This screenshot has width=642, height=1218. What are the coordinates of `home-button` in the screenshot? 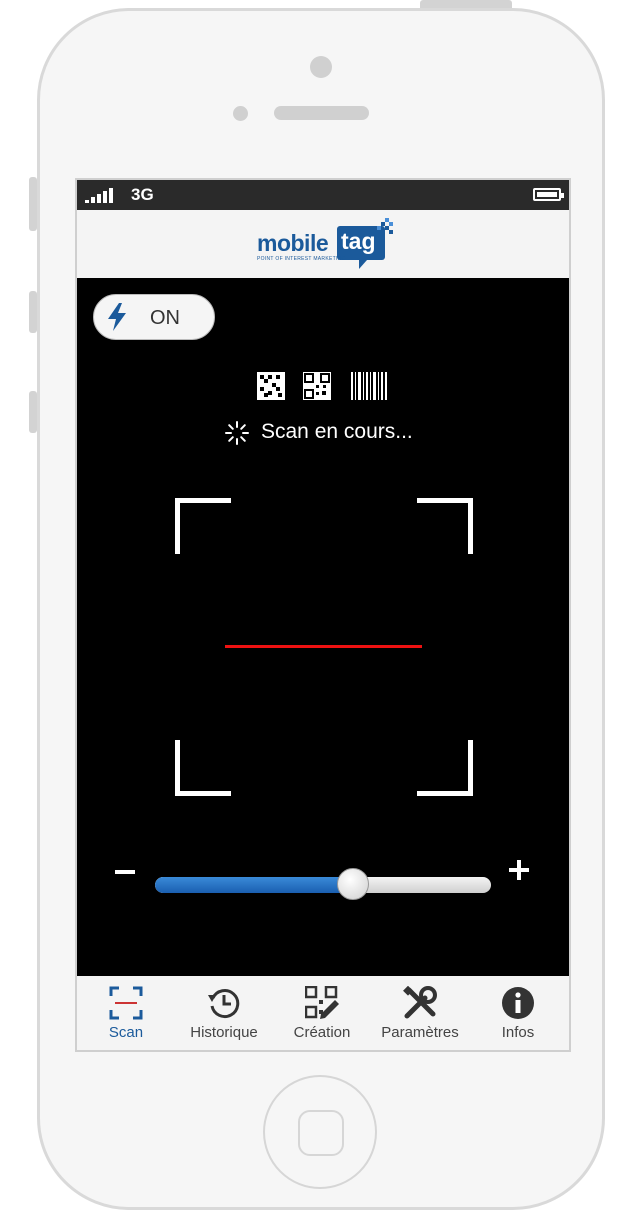 It's located at (320, 1132).